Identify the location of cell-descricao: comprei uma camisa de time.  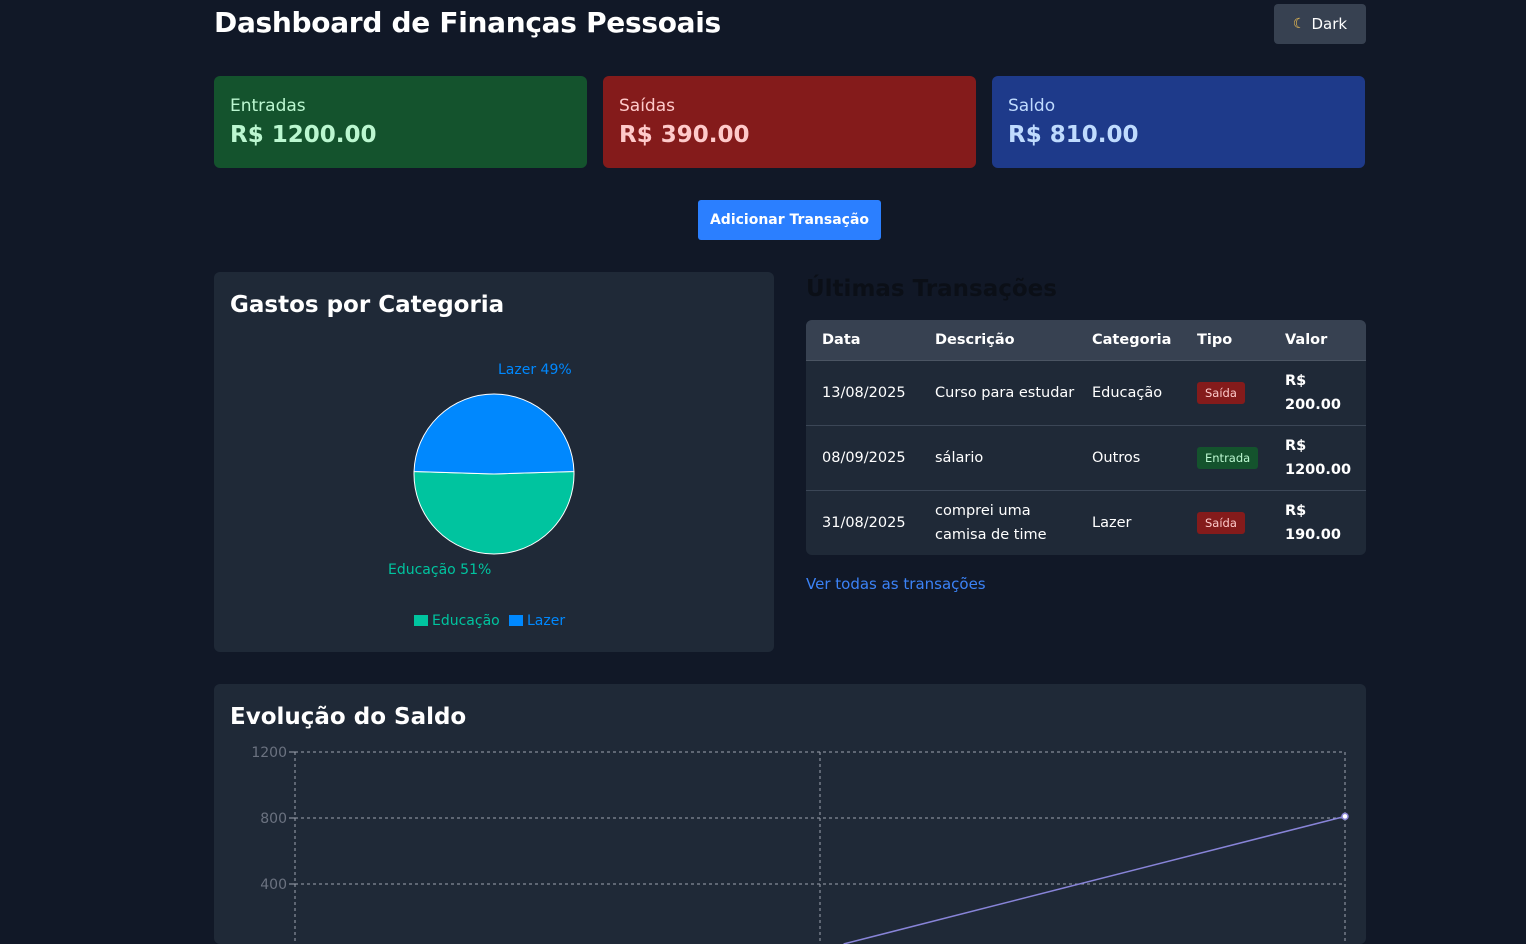
(997, 522).